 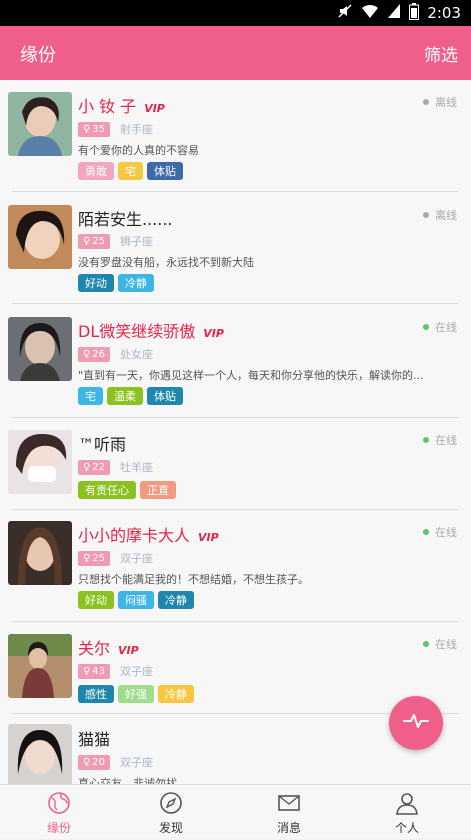 What do you see at coordinates (166, 262) in the screenshot?
I see `profile-motto: 没有罗盘没有船，永远找不到新大陆` at bounding box center [166, 262].